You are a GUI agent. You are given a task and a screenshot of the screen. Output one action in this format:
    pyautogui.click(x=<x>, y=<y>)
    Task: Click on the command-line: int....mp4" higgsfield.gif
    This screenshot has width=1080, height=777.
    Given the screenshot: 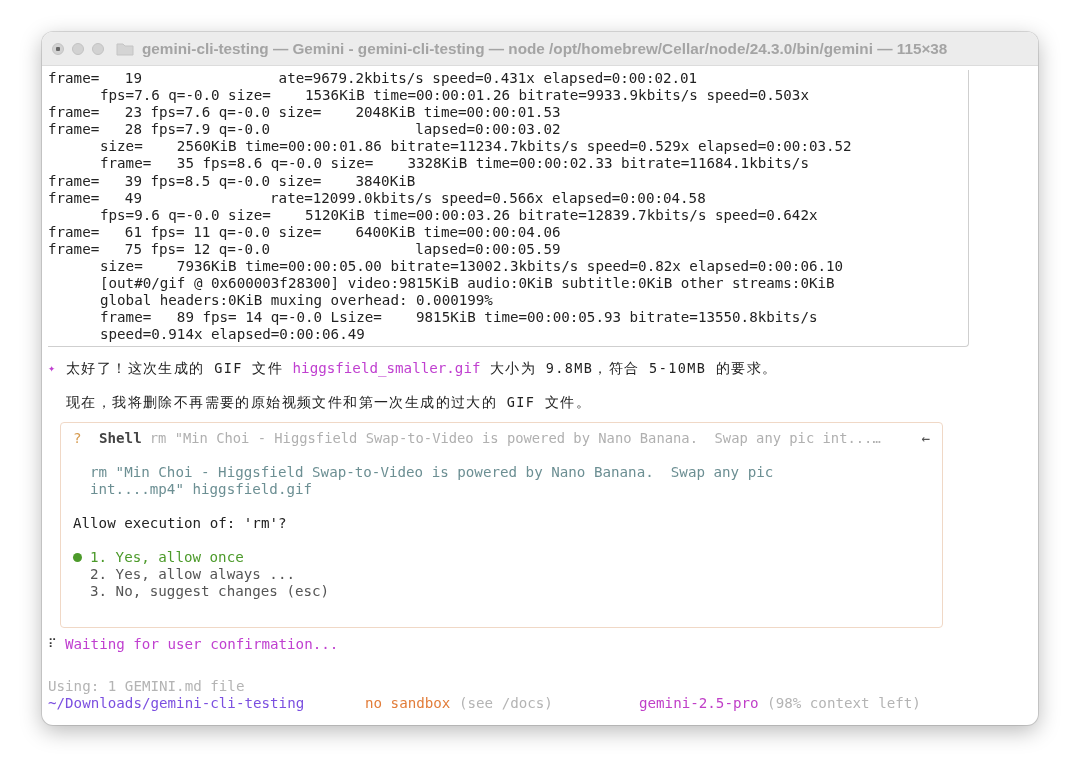 What is the action you would take?
    pyautogui.click(x=202, y=489)
    